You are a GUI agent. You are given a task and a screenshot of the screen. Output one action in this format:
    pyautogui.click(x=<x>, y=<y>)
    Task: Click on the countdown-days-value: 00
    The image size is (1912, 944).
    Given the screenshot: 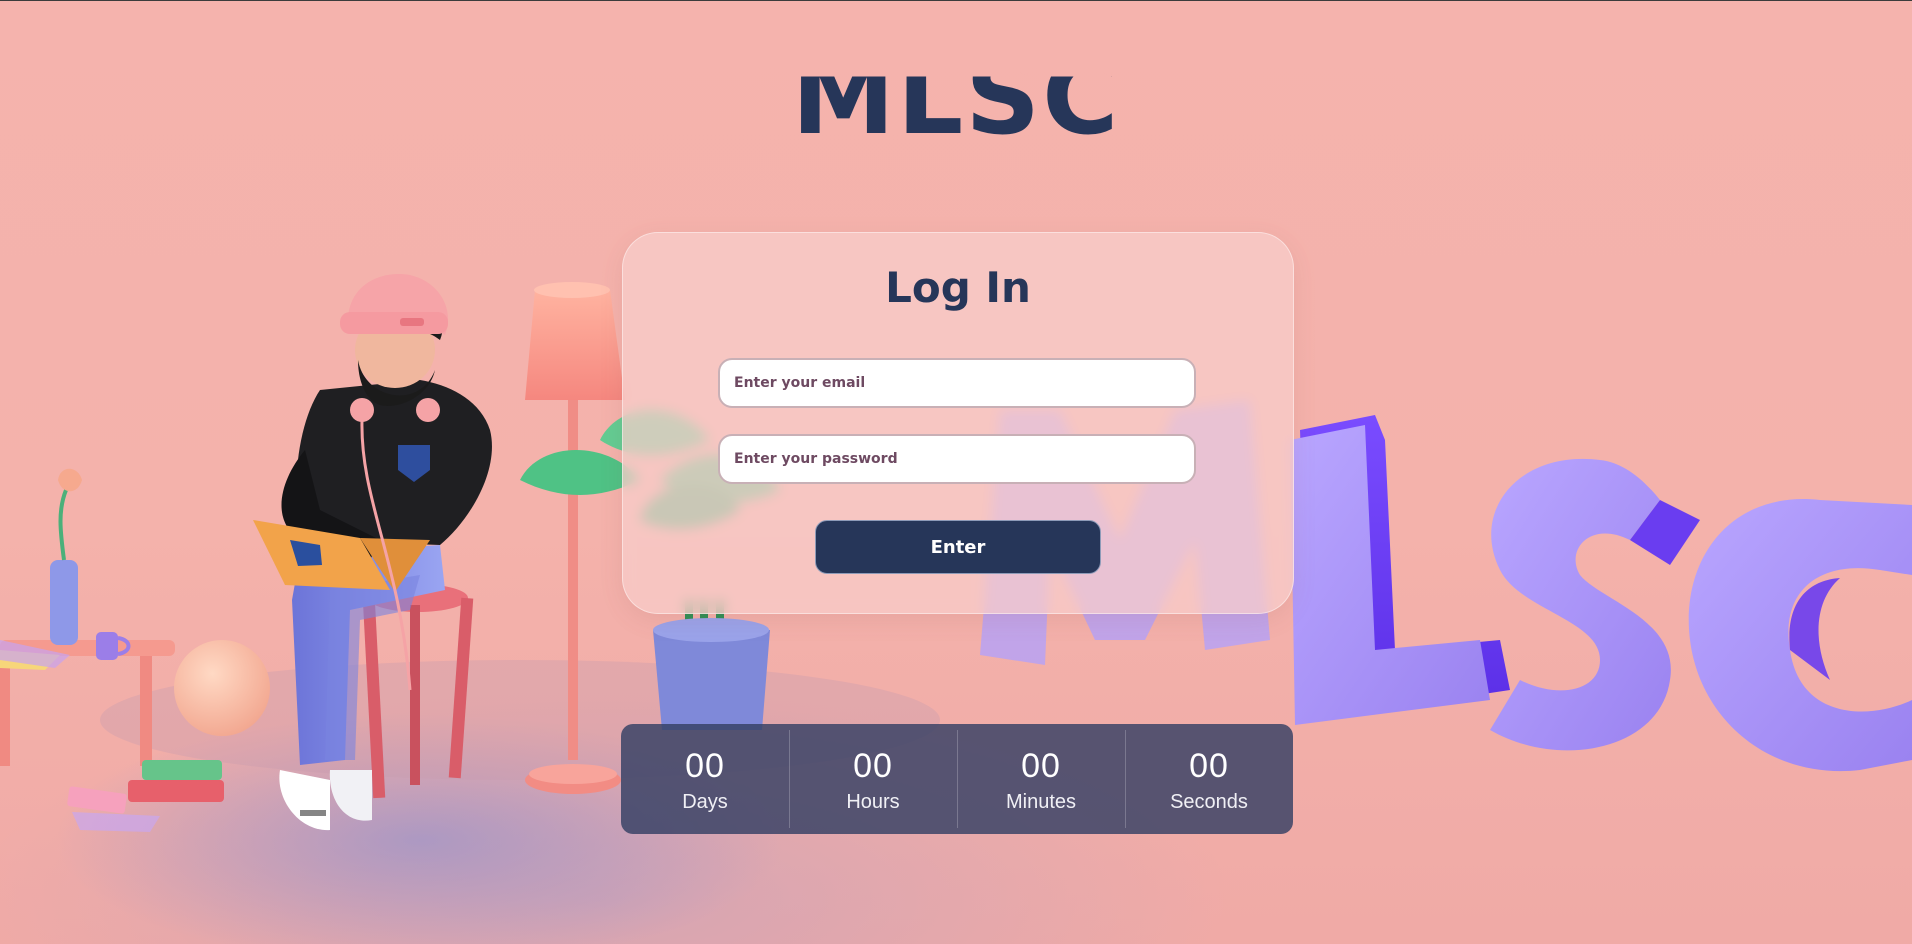 What is the action you would take?
    pyautogui.click(x=705, y=766)
    